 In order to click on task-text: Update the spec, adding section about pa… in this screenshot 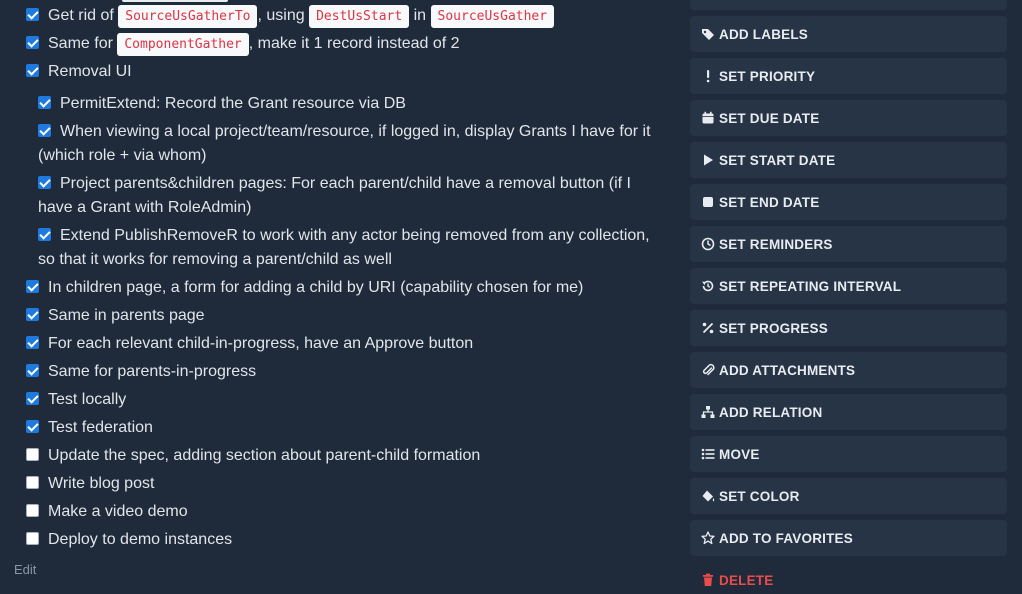, I will do `click(264, 455)`.